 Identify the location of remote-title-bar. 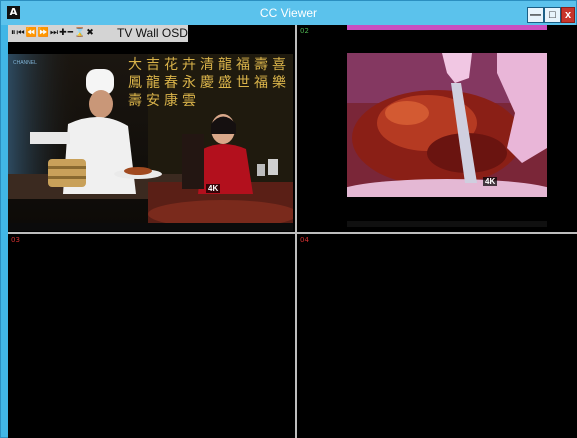
(447, 27).